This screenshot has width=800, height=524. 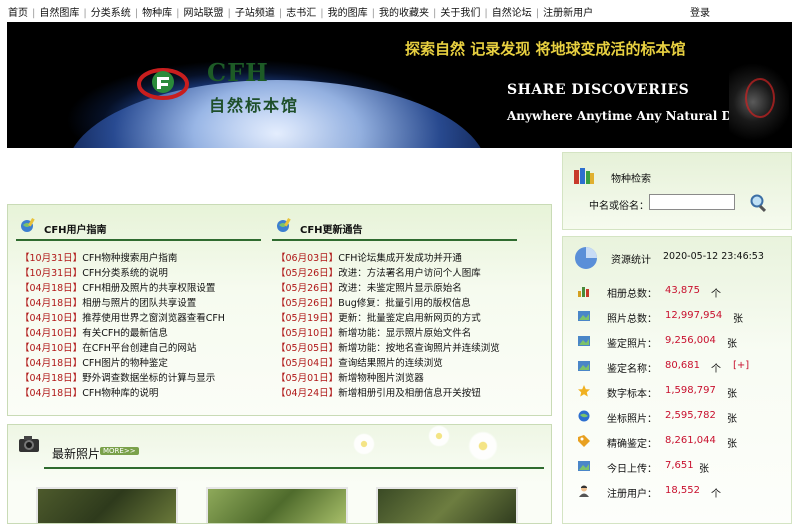 I want to click on stat-value: 18,552, so click(x=682, y=490).